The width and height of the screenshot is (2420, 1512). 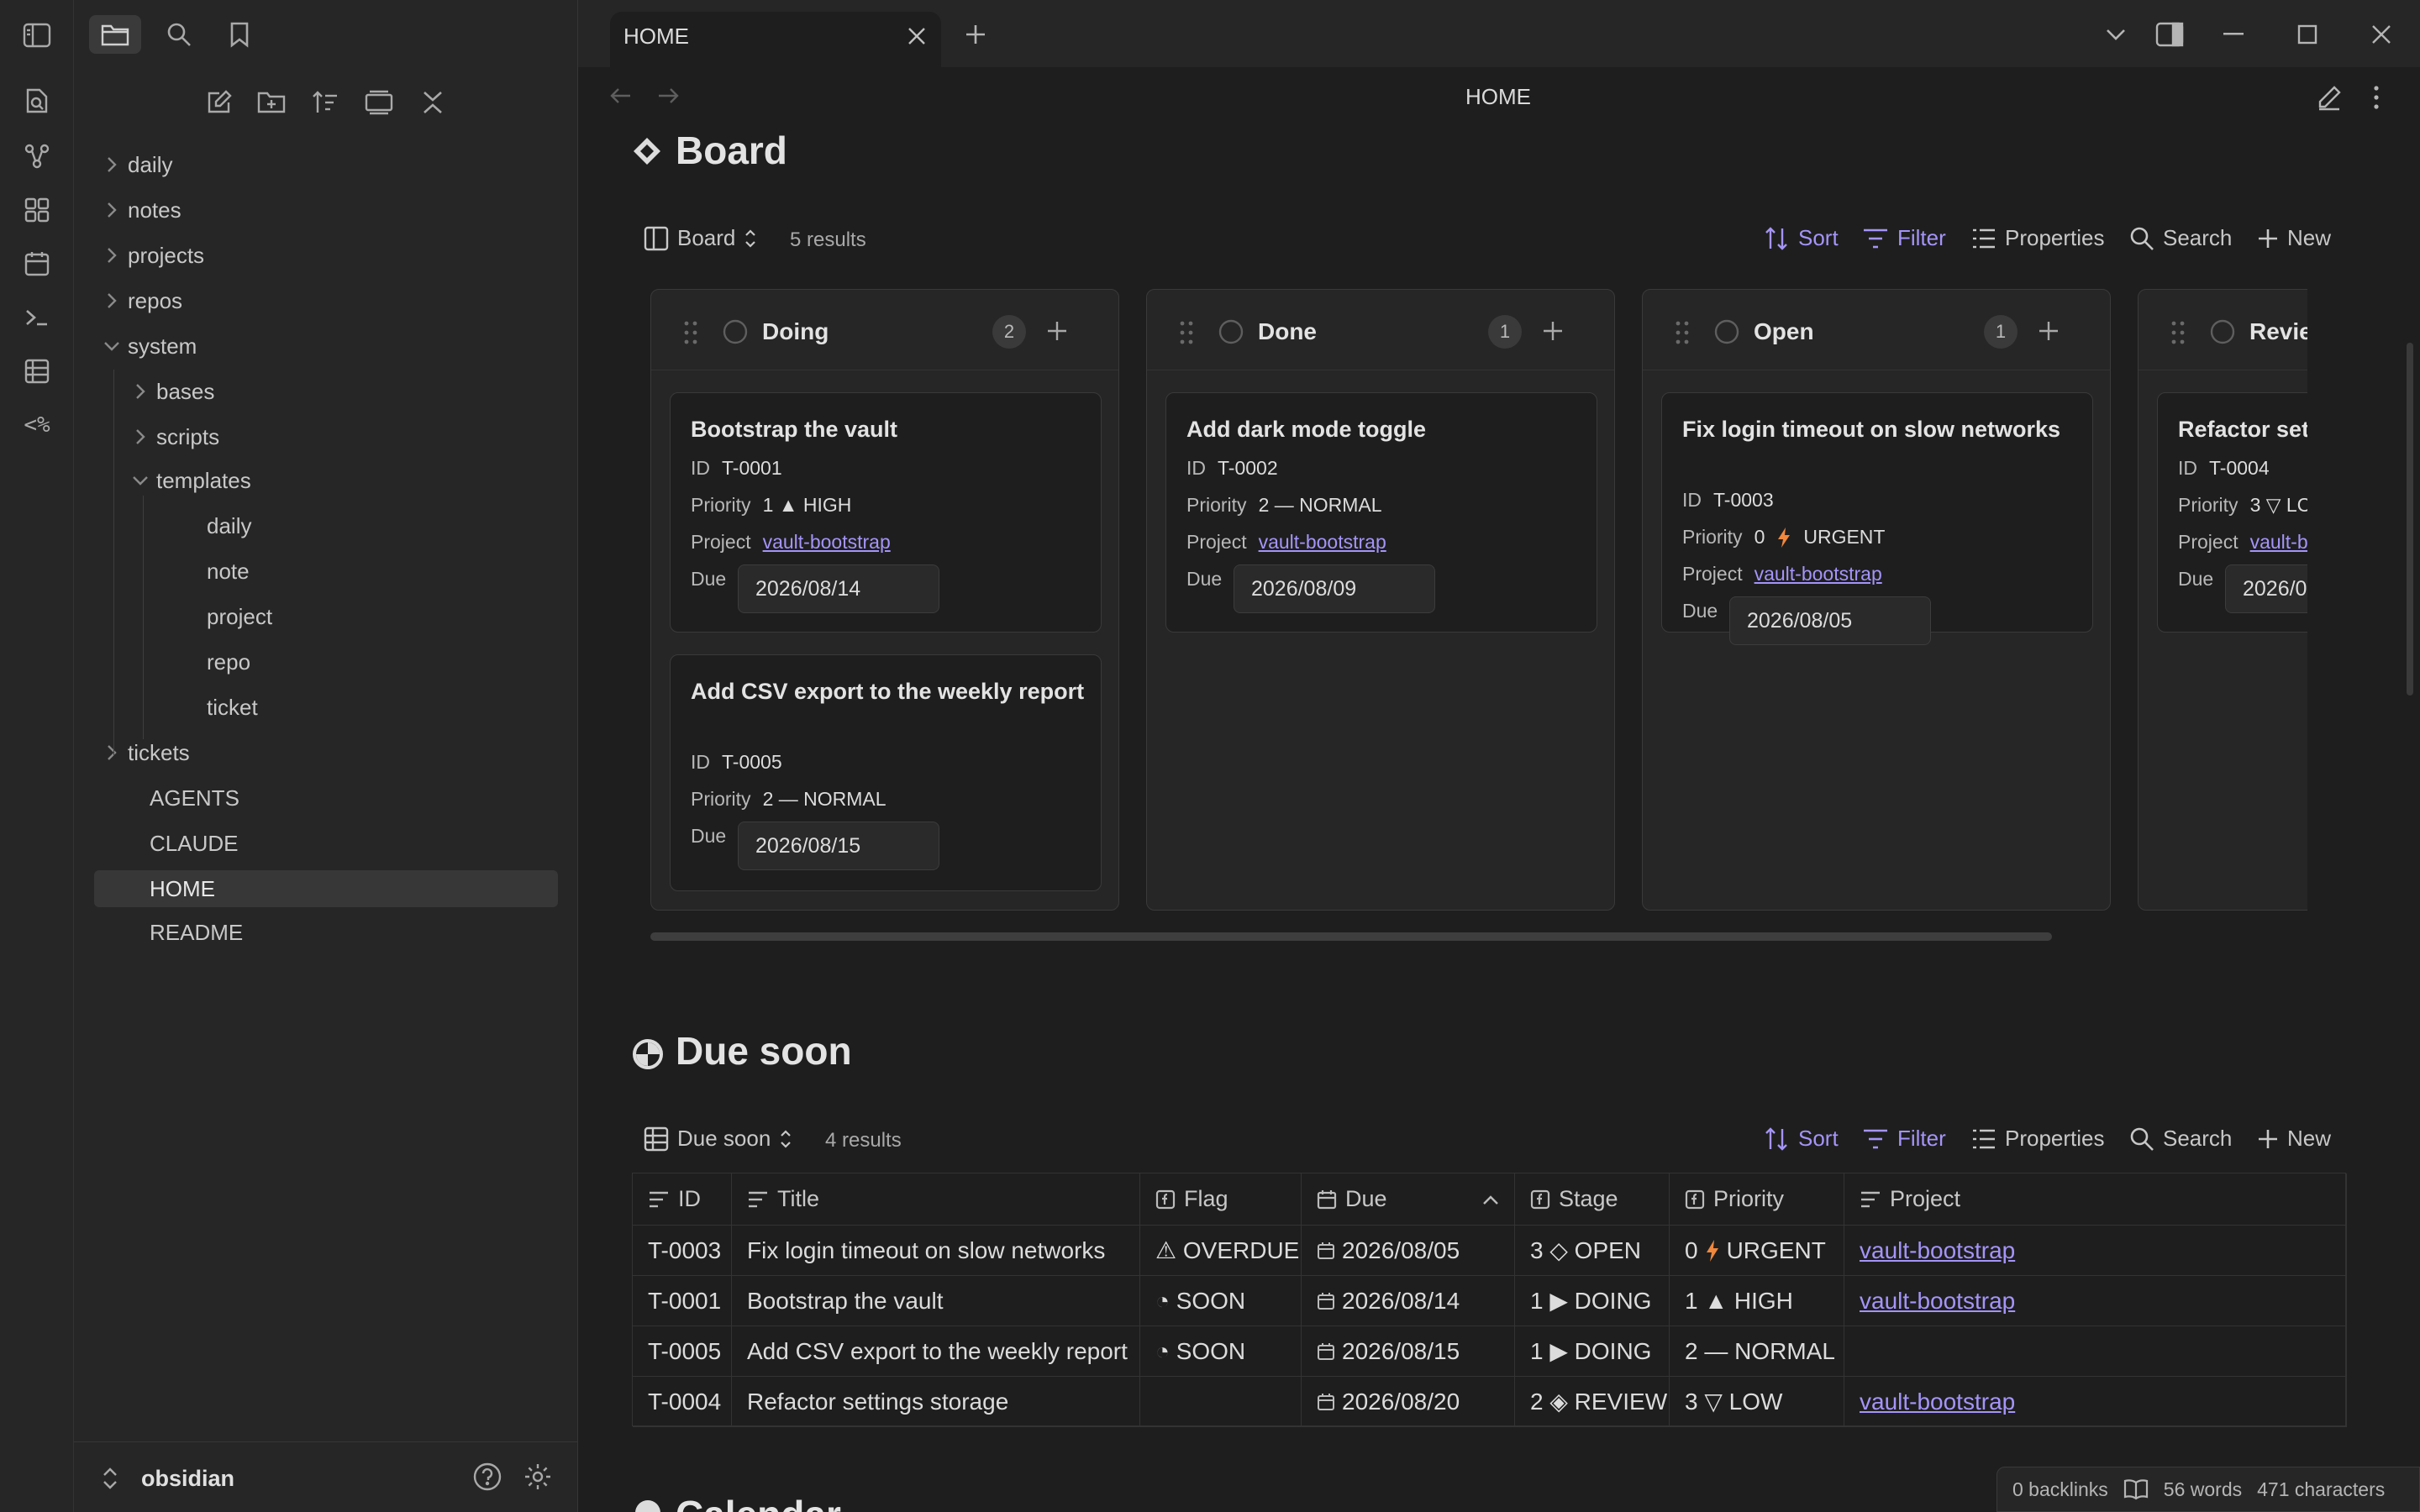 What do you see at coordinates (1801, 1139) in the screenshot?
I see `due-soon-sort-button: Sort` at bounding box center [1801, 1139].